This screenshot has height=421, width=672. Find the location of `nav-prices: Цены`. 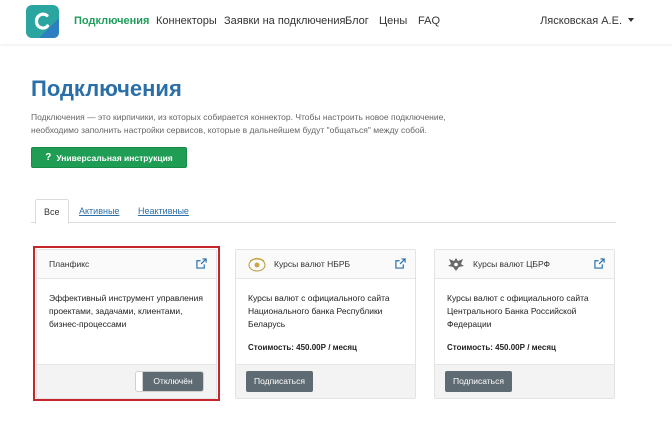

nav-prices: Цены is located at coordinates (393, 21).